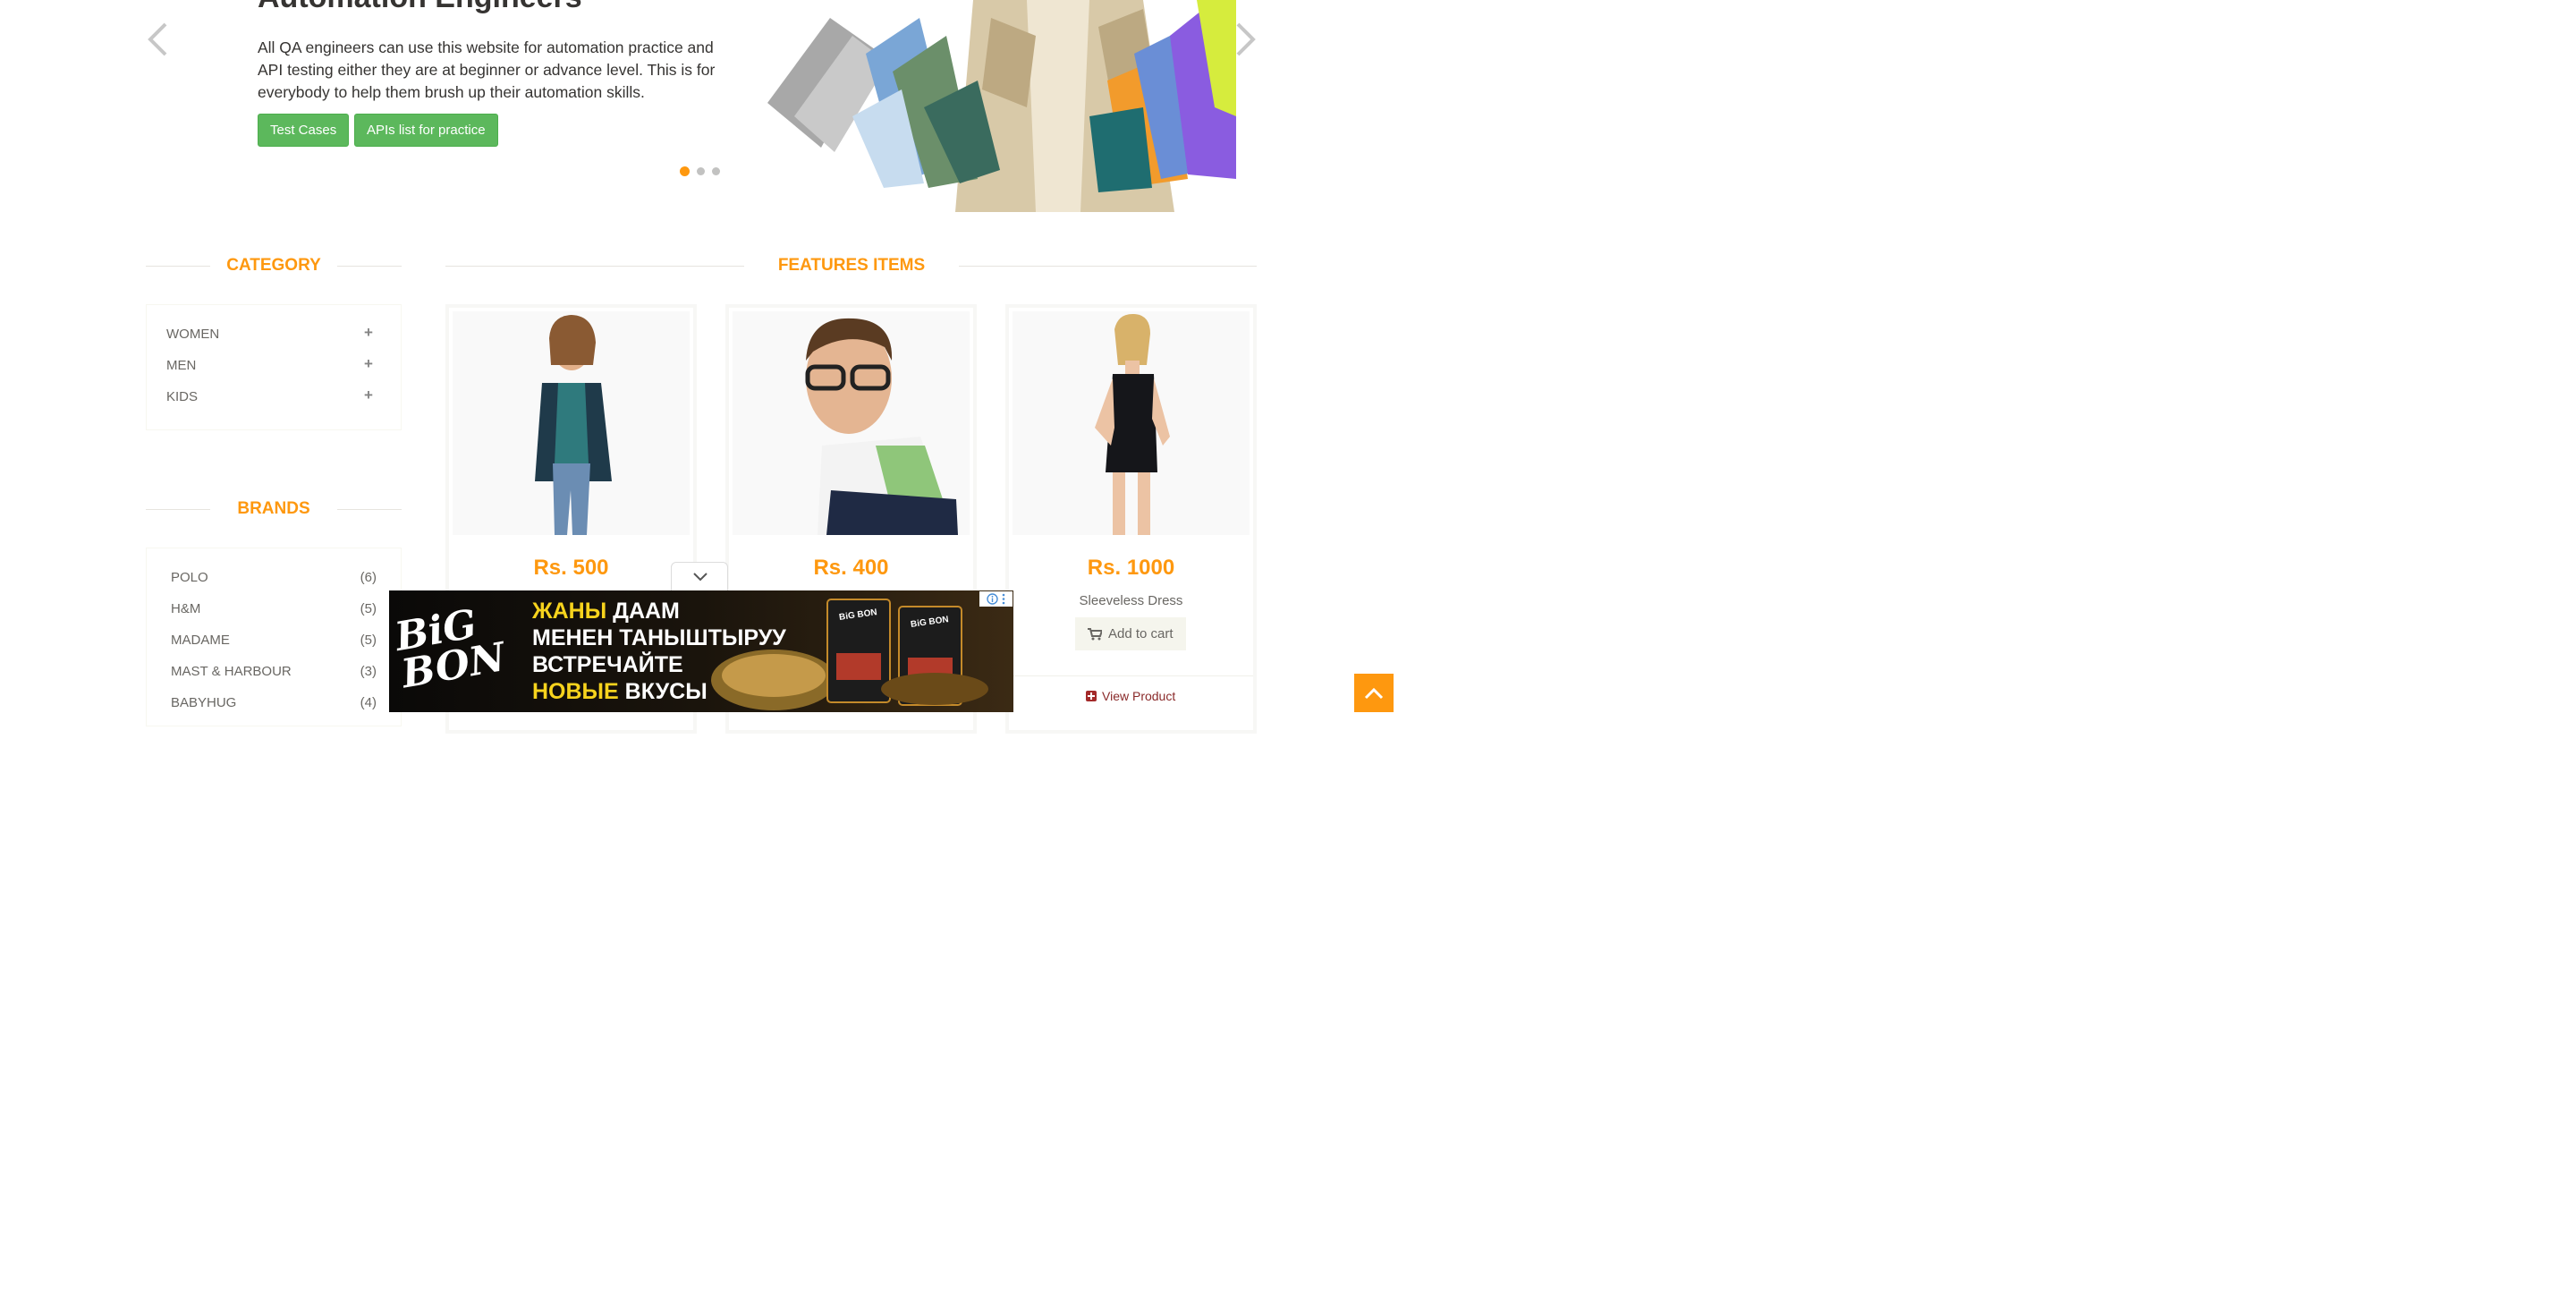 This screenshot has height=1308, width=2576. I want to click on brand-item-mast-harbour: MAST & HARBOUR, so click(231, 671).